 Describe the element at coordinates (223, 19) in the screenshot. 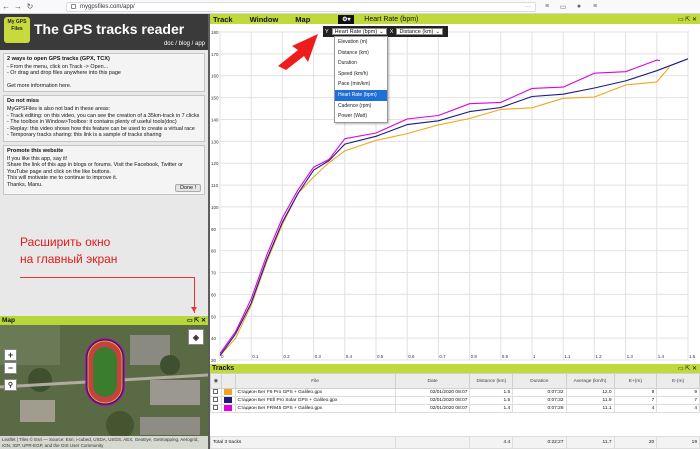

I see `menu-track: Track` at that location.